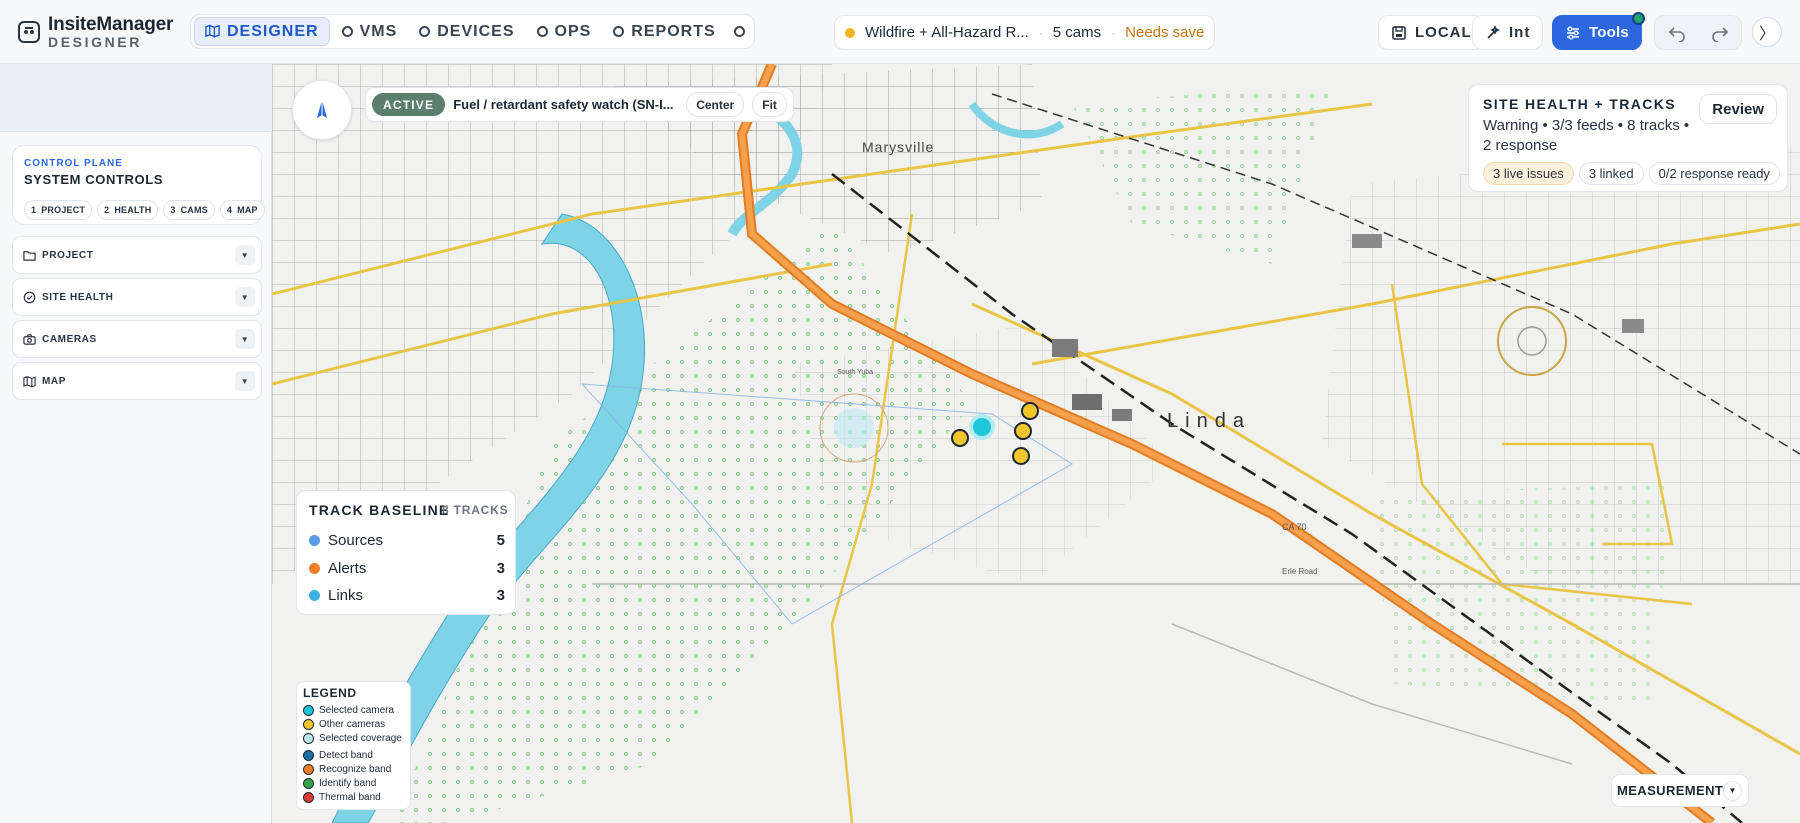 Image resolution: width=1800 pixels, height=823 pixels. Describe the element at coordinates (273, 31) in the screenshot. I see `tab-label: DESIGNER` at that location.